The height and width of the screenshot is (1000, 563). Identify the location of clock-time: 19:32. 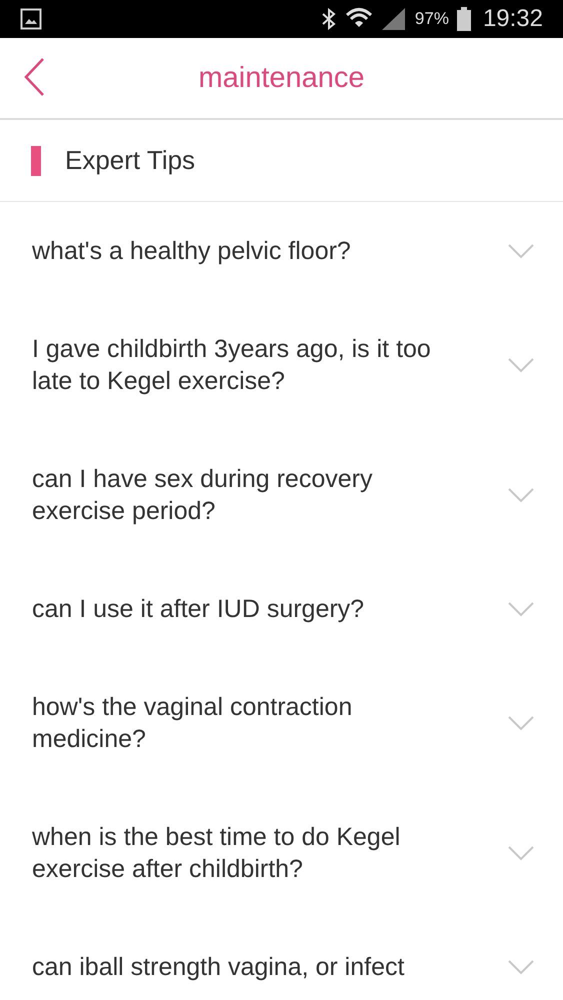
(512, 19).